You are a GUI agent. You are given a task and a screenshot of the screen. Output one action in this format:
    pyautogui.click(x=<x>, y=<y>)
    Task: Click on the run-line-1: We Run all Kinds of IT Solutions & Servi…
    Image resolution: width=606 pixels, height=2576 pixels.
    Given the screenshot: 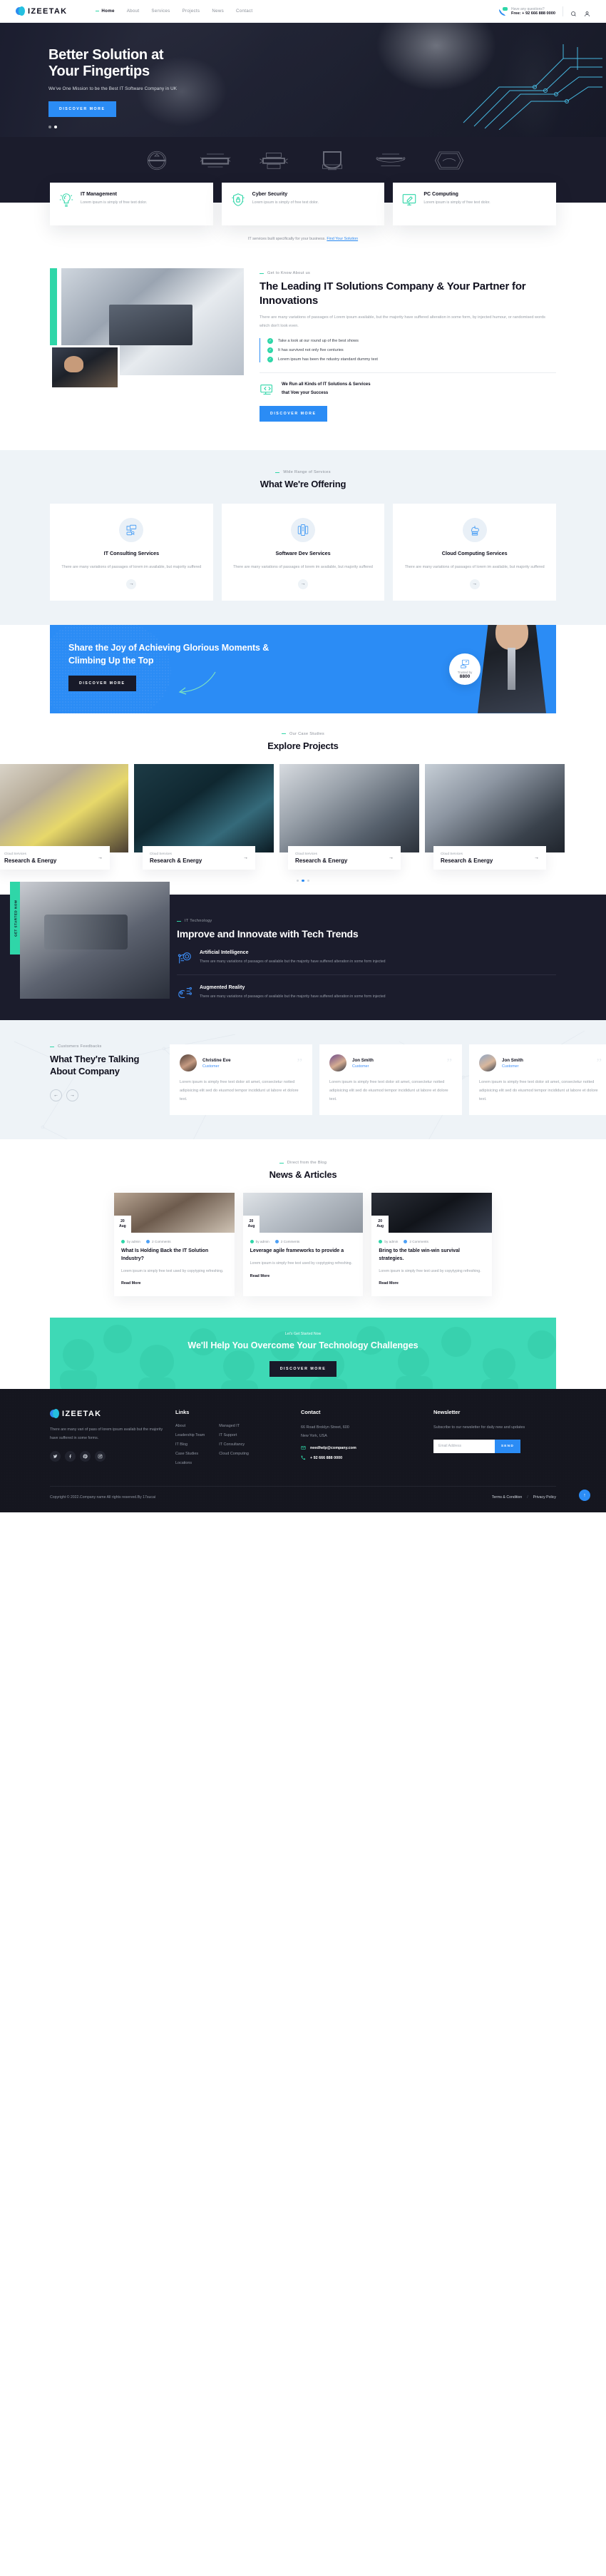 What is the action you would take?
    pyautogui.click(x=326, y=384)
    